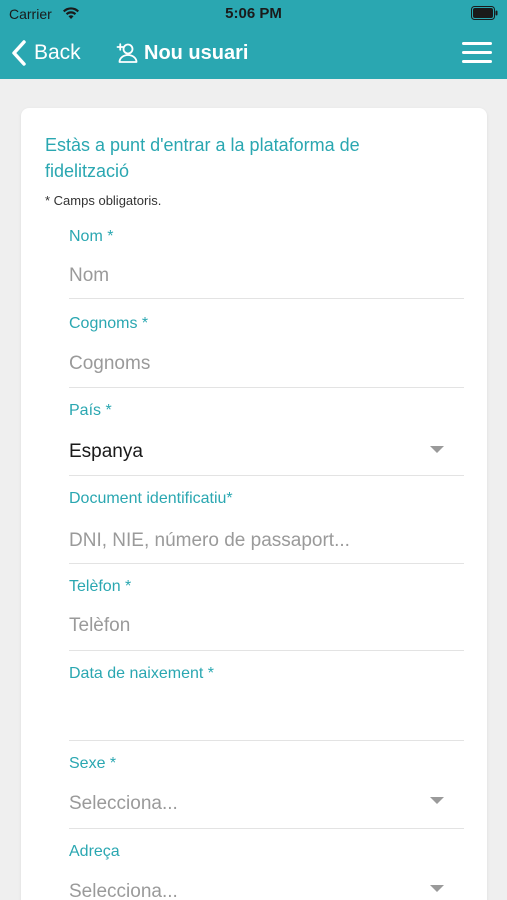 This screenshot has height=900, width=507. What do you see at coordinates (109, 364) in the screenshot?
I see `last-name-input: Cognoms` at bounding box center [109, 364].